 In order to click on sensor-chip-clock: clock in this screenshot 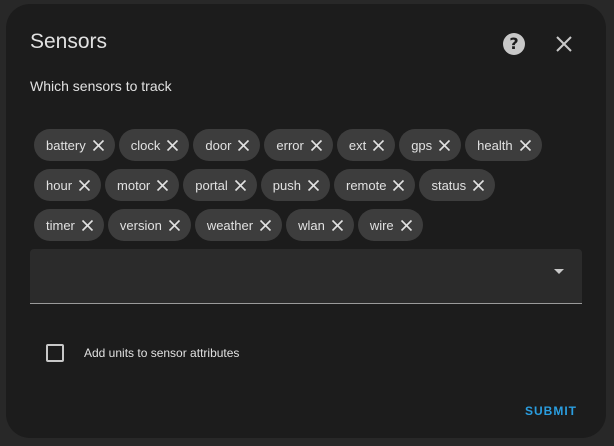, I will do `click(154, 145)`.